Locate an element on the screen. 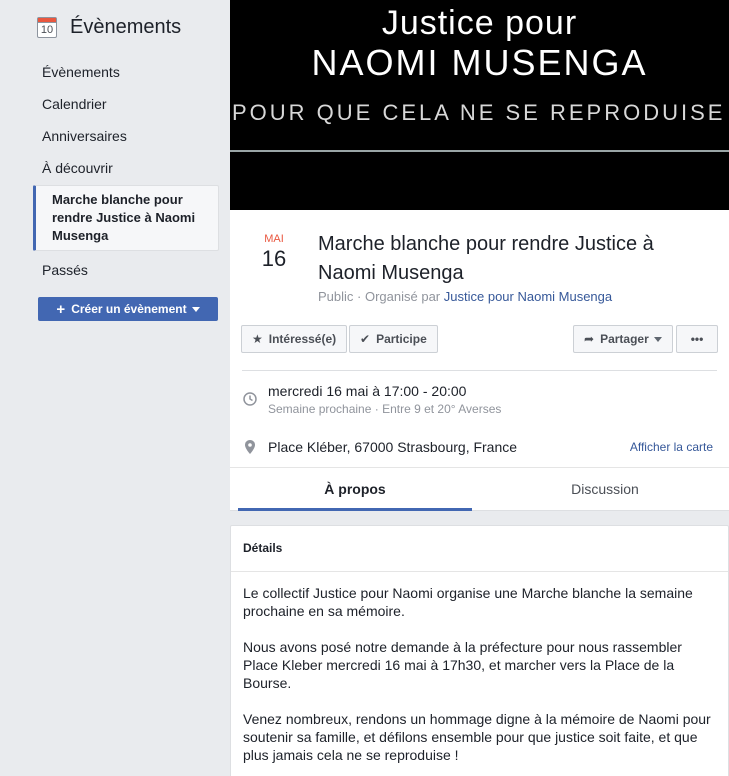  star-icon: ★ is located at coordinates (257, 339).